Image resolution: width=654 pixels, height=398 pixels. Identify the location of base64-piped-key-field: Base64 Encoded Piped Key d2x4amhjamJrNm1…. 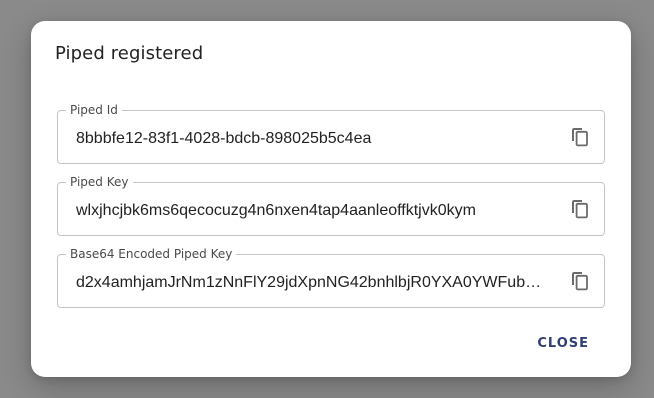
(331, 277).